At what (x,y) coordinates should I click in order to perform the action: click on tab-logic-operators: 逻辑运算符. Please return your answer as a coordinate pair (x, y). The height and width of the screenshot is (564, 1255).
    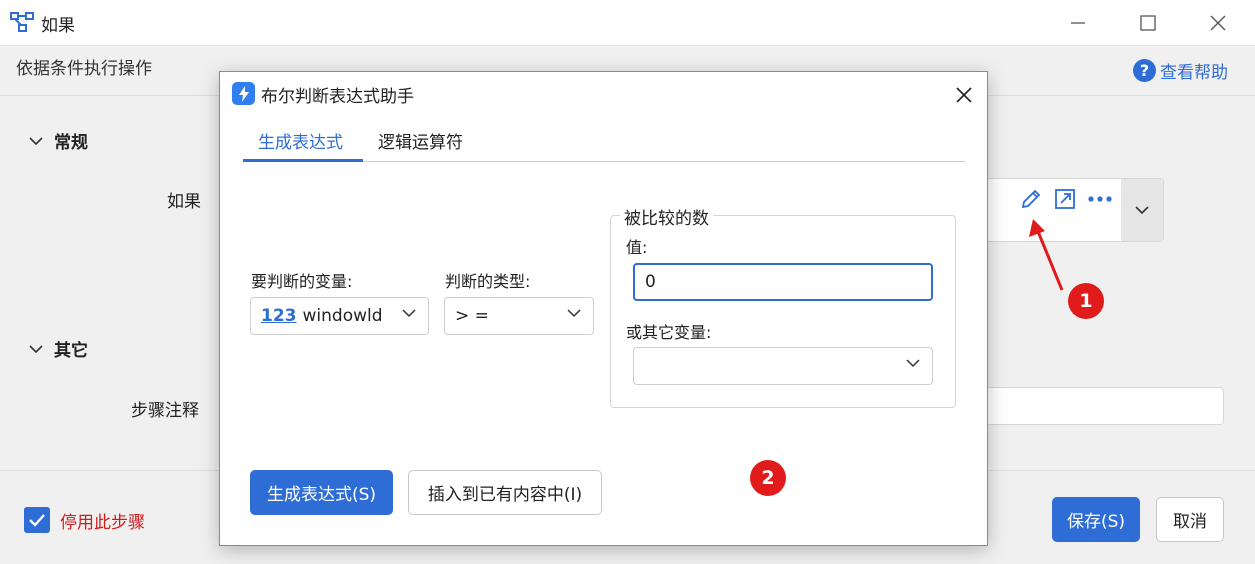
    Looking at the image, I should click on (420, 144).